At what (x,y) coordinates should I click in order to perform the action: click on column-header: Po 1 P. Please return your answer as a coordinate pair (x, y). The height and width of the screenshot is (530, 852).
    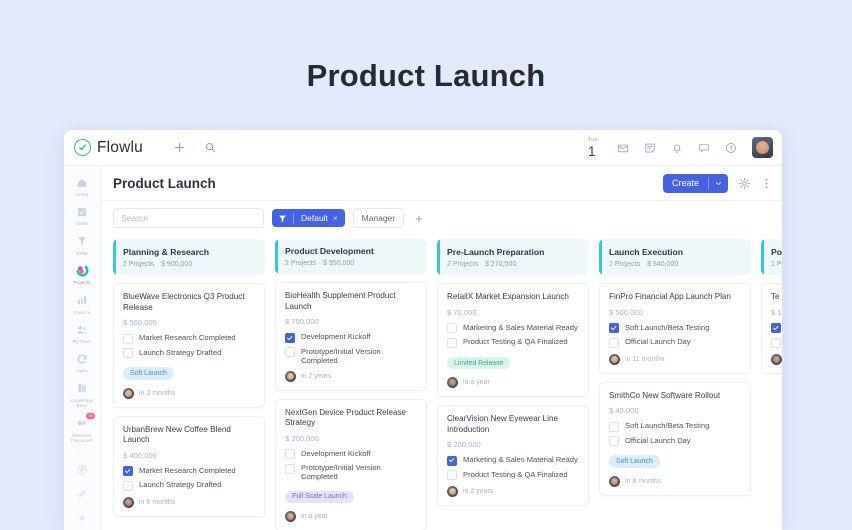
    Looking at the image, I should click on (771, 257).